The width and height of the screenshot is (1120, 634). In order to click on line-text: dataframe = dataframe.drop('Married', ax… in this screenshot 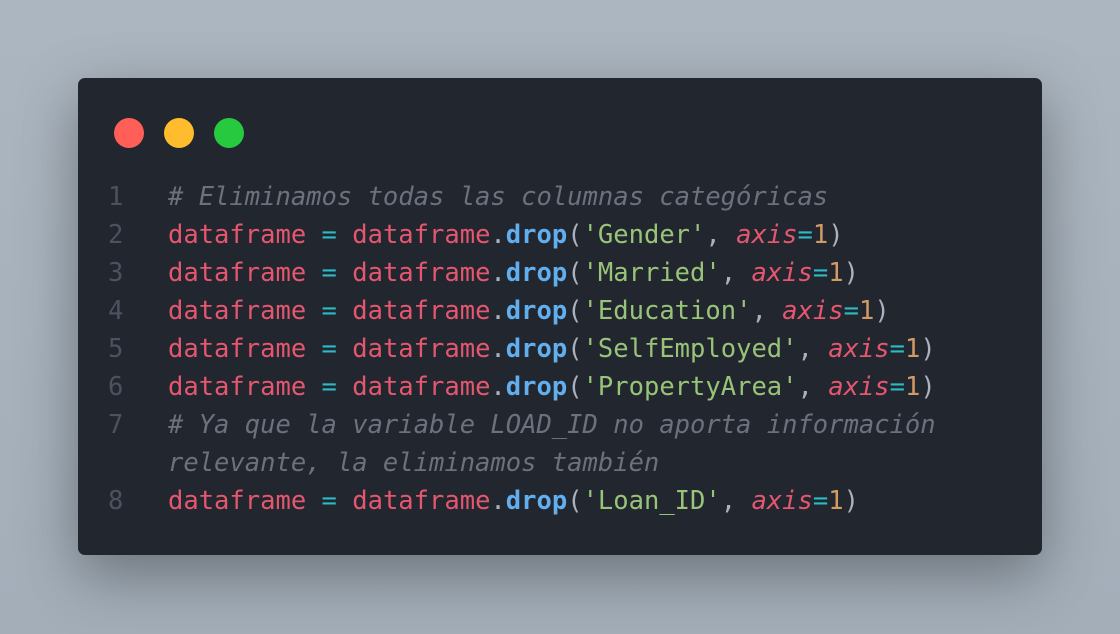, I will do `click(588, 273)`.